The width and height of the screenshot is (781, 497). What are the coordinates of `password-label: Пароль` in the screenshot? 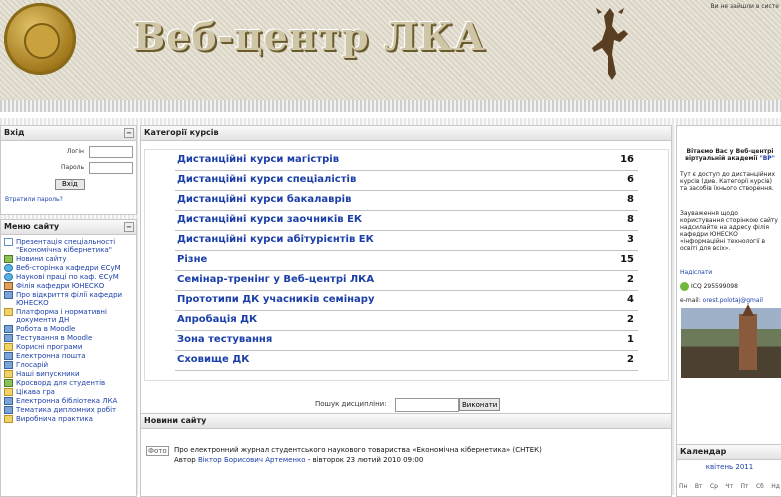 It's located at (73, 167).